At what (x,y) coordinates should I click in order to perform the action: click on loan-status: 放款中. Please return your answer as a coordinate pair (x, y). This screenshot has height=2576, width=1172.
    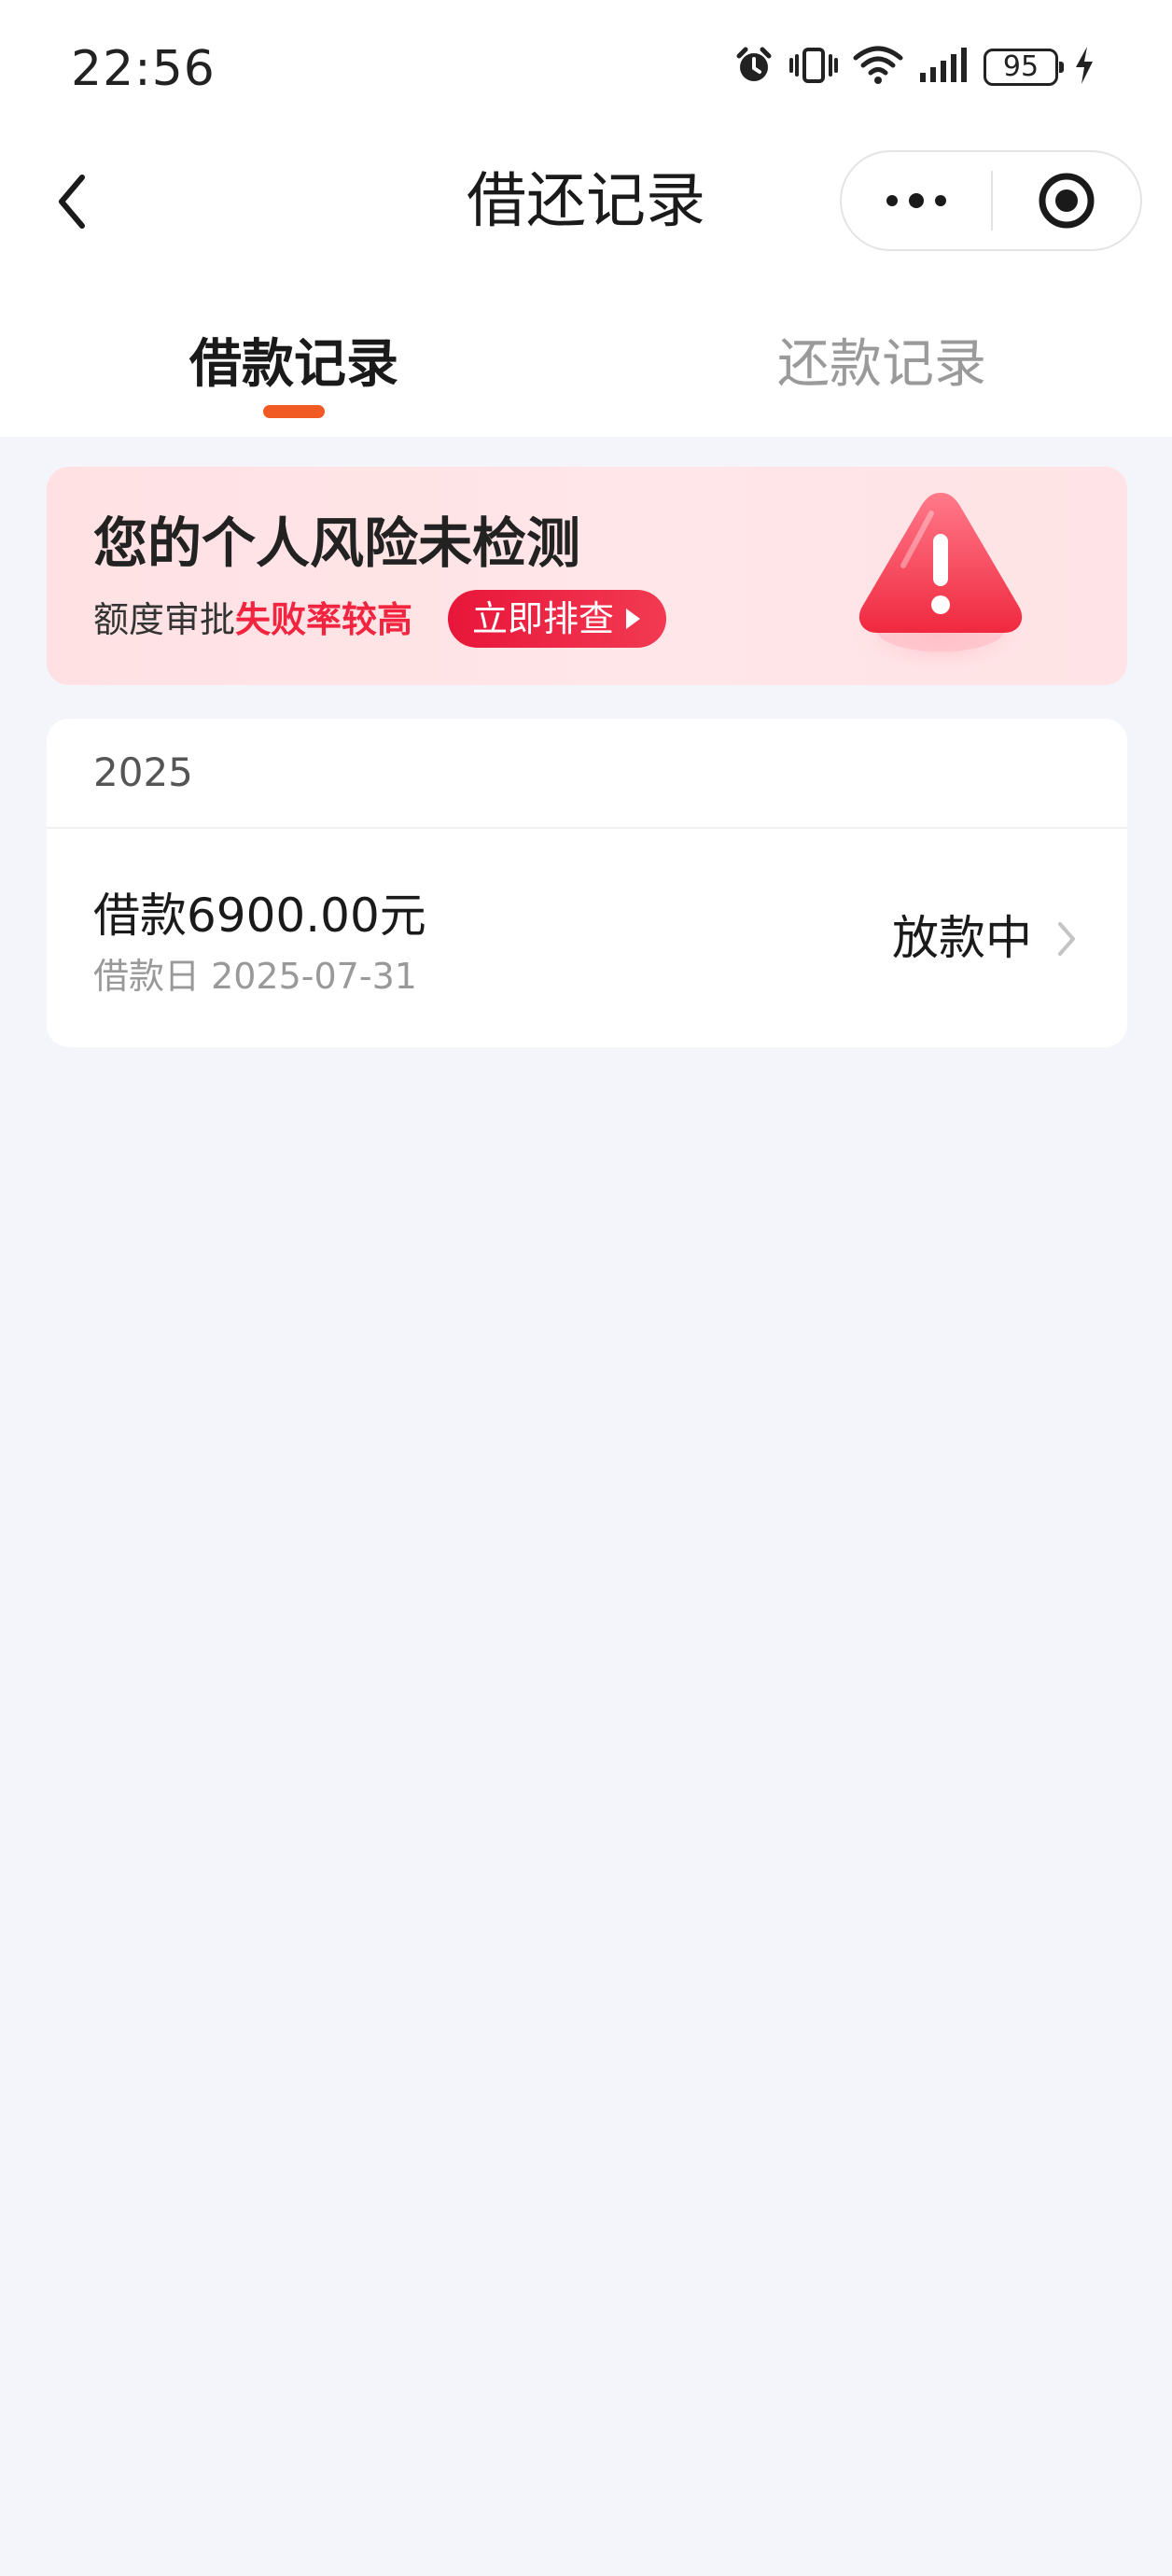
    Looking at the image, I should click on (962, 938).